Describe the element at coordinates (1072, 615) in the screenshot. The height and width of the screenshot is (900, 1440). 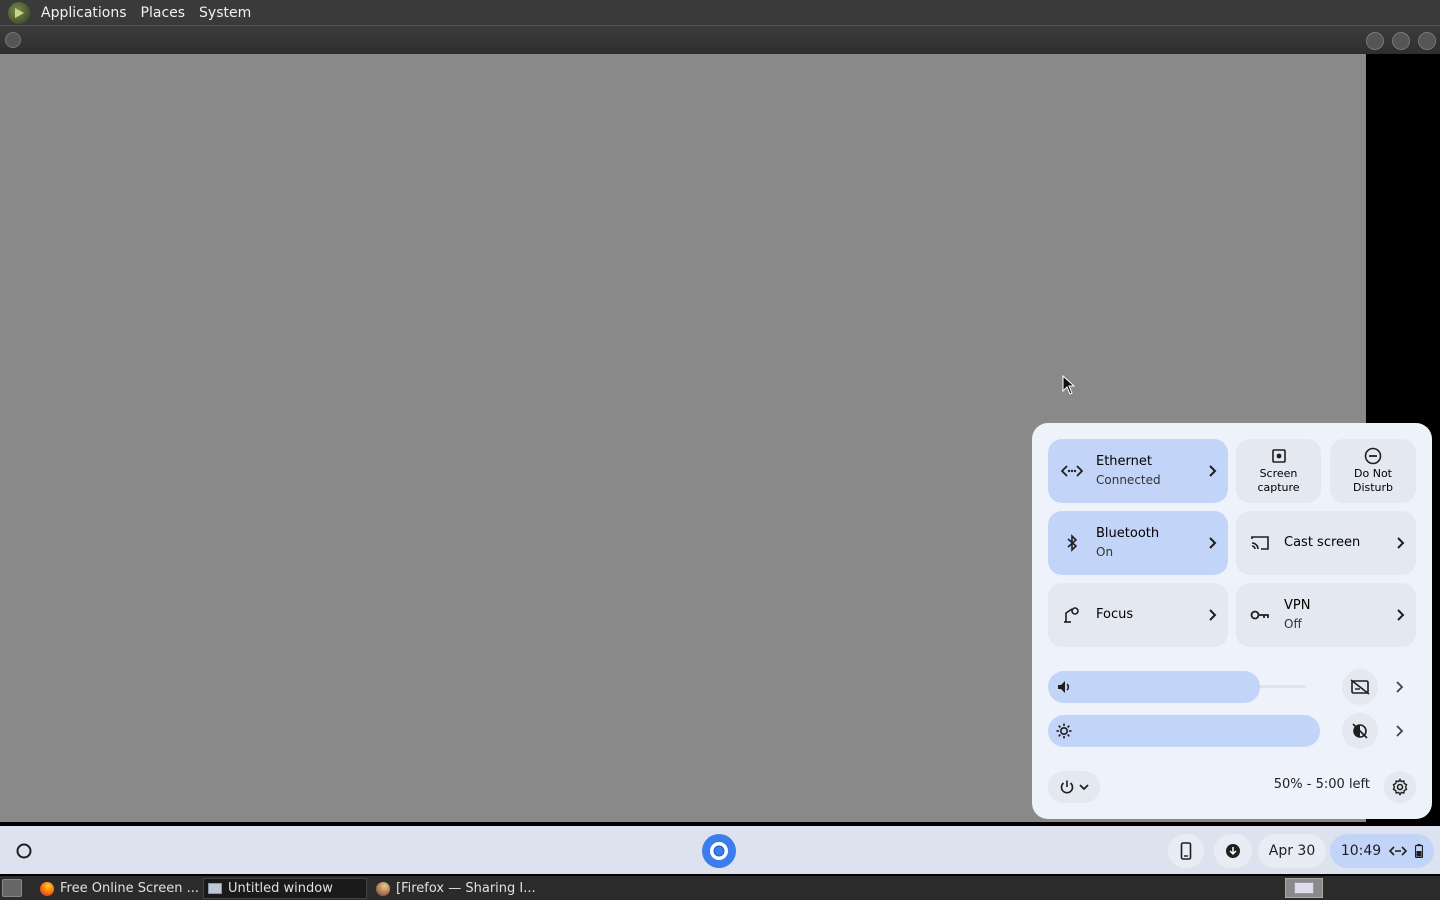
I see `focus-icon` at that location.